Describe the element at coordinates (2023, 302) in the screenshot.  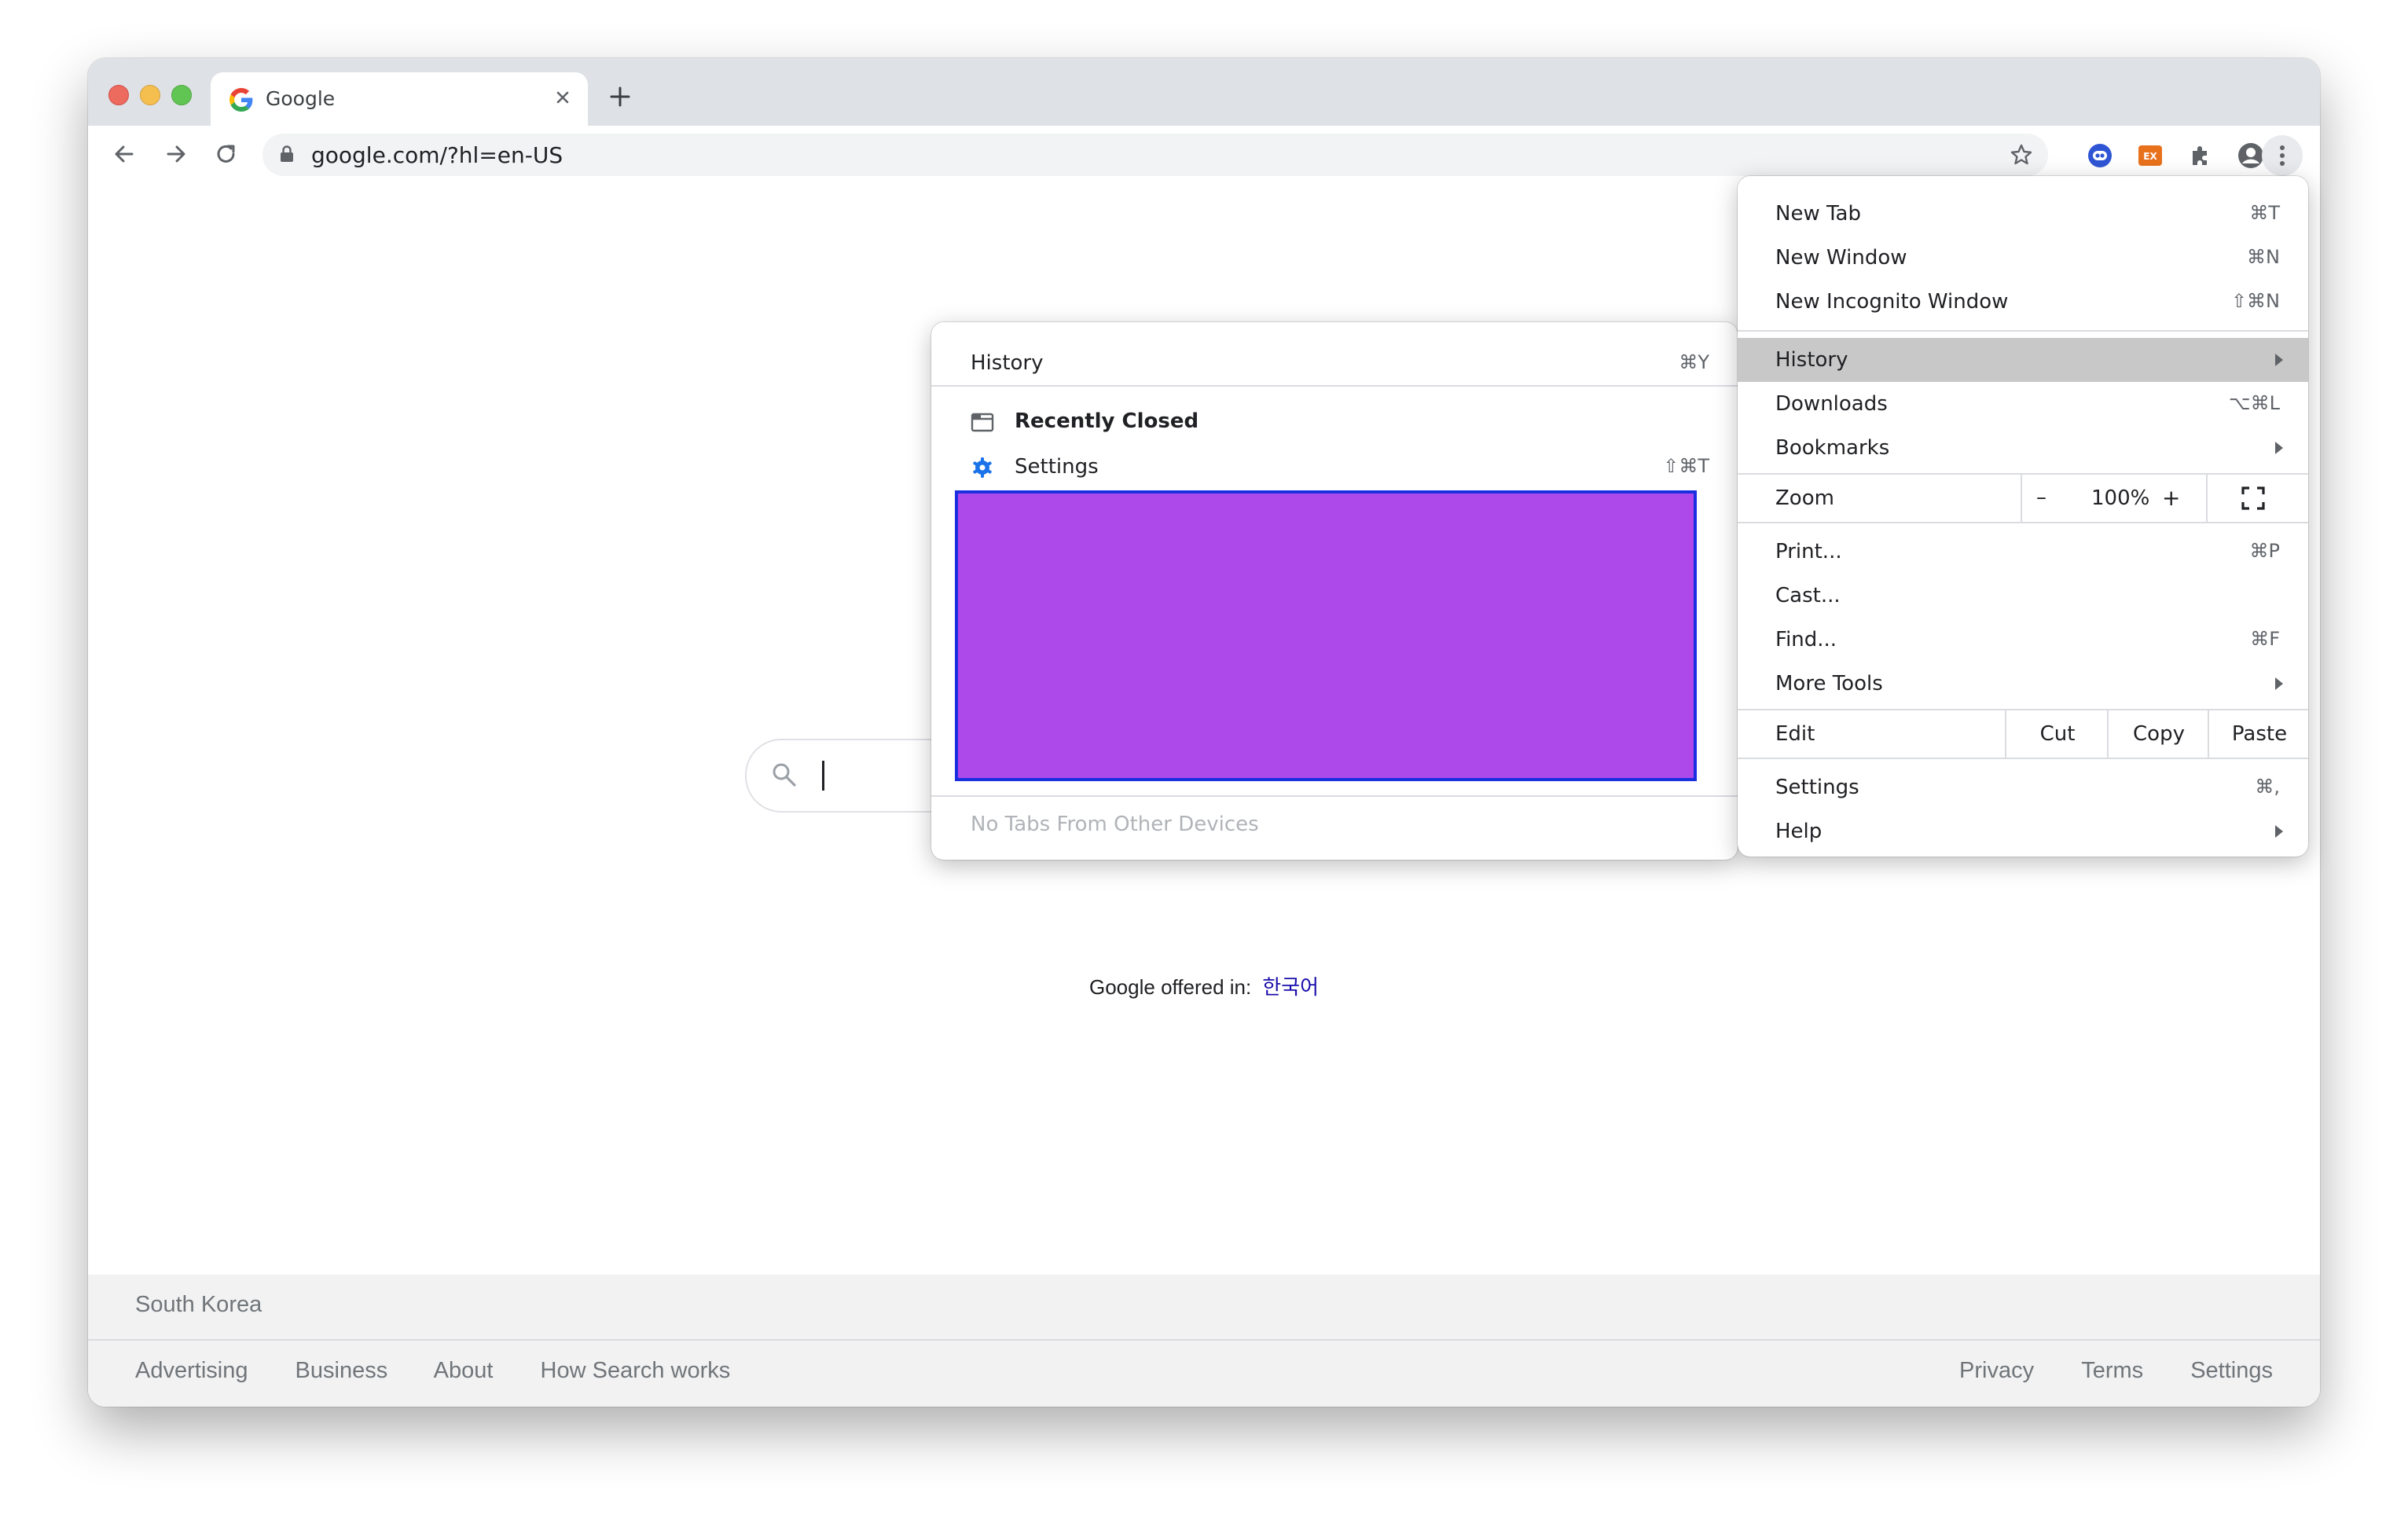
I see `menu-new-incognito-window: New Incognito Window ⇧⌘N` at that location.